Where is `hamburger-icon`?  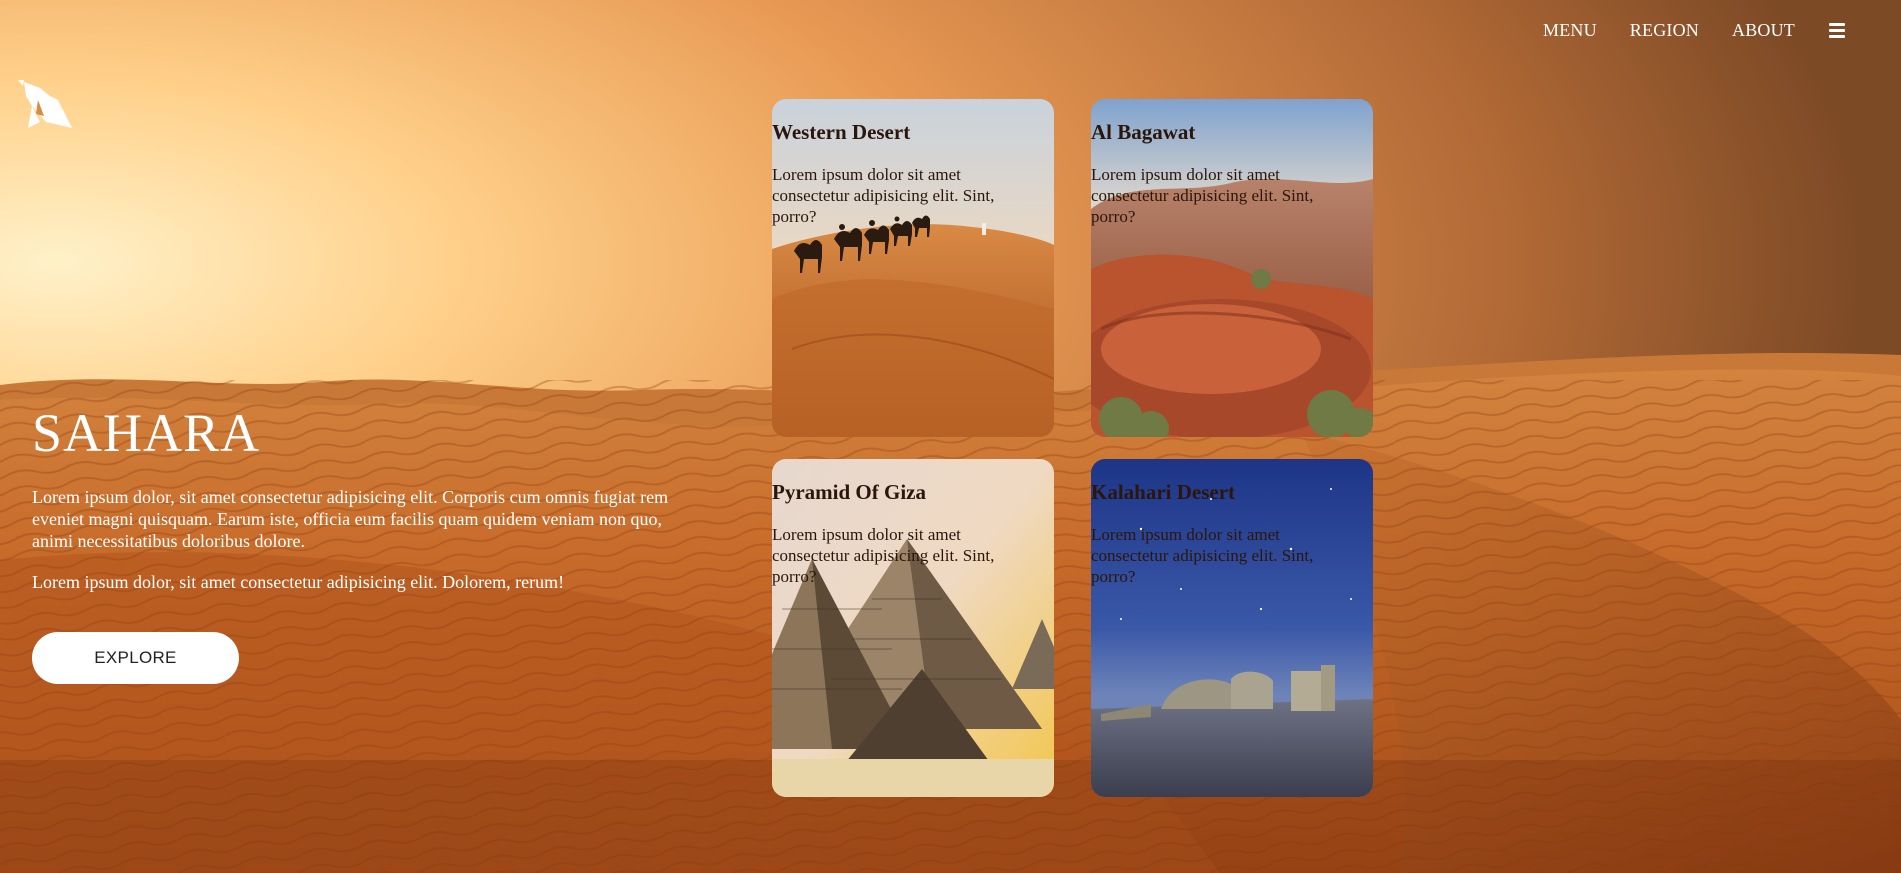
hamburger-icon is located at coordinates (1837, 30).